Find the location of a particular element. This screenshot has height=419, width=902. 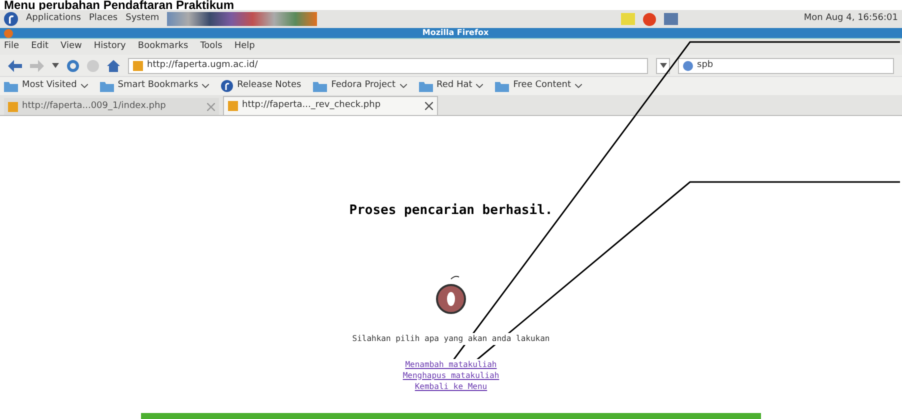

bookmark-item: Red Hat is located at coordinates (451, 86).